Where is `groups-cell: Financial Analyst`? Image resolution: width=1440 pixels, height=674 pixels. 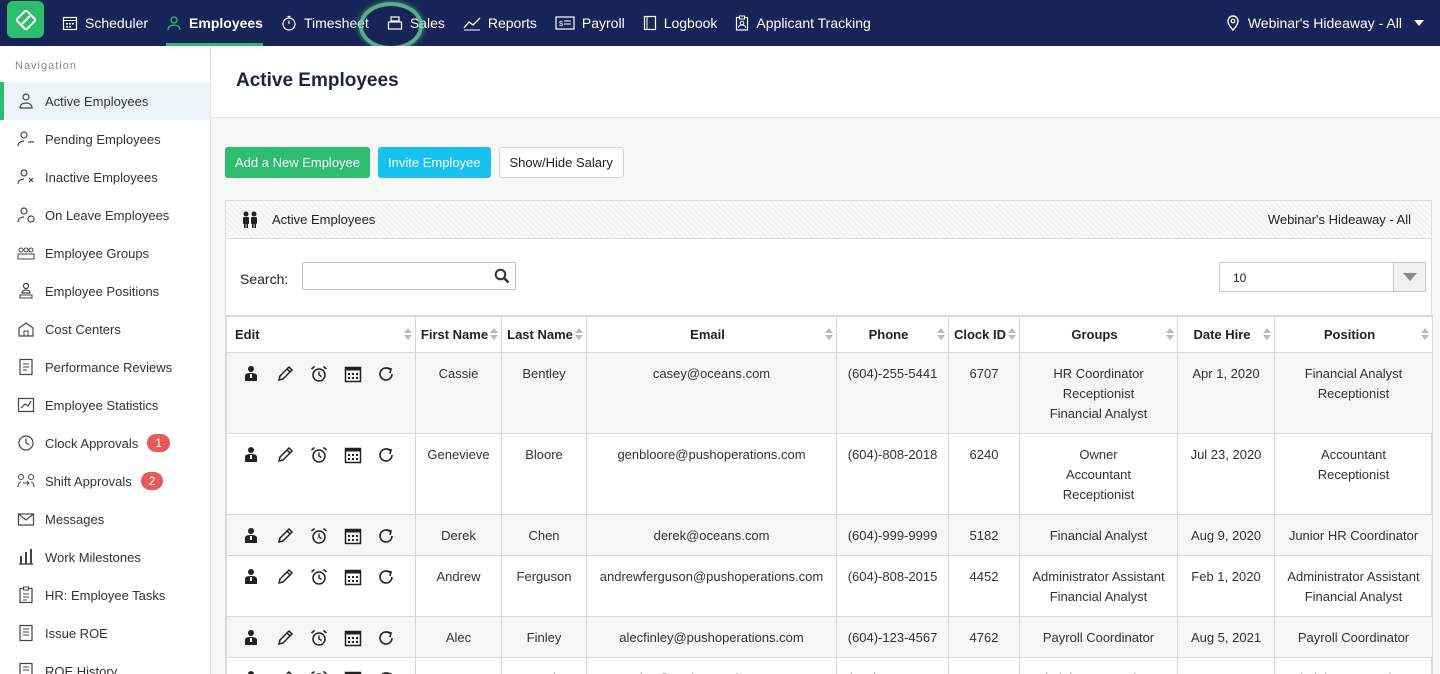 groups-cell: Financial Analyst is located at coordinates (1098, 534).